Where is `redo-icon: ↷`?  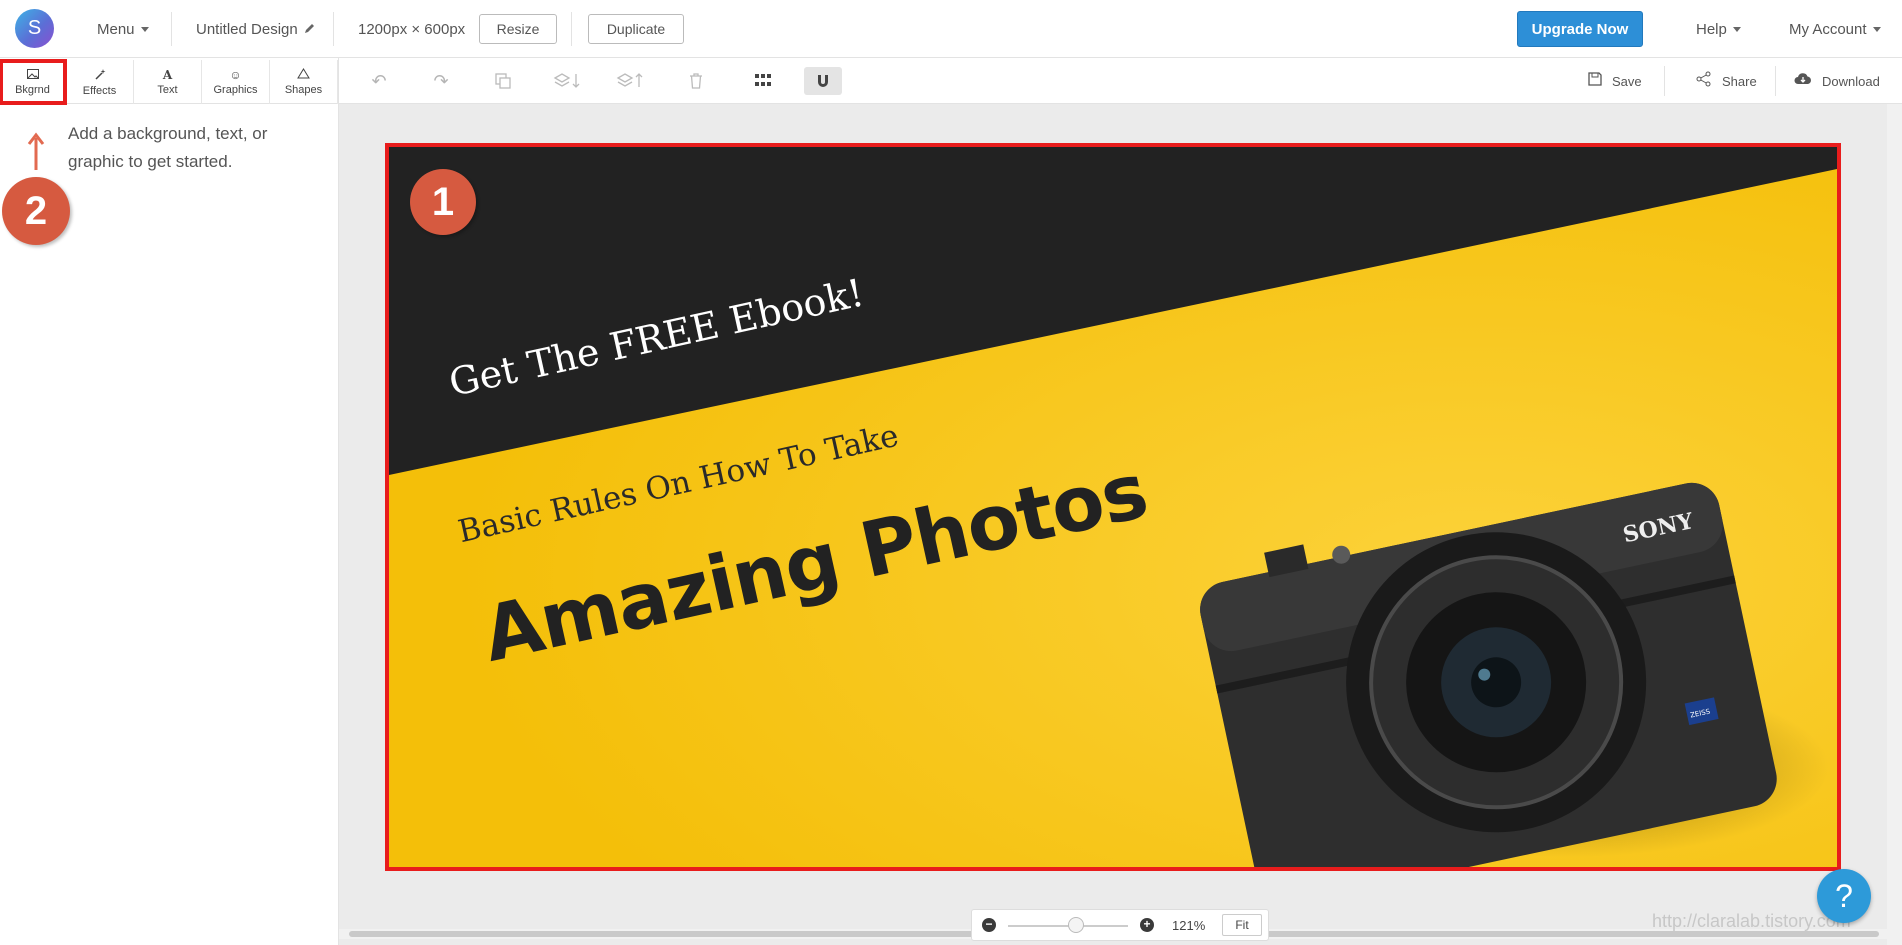 redo-icon: ↷ is located at coordinates (441, 81).